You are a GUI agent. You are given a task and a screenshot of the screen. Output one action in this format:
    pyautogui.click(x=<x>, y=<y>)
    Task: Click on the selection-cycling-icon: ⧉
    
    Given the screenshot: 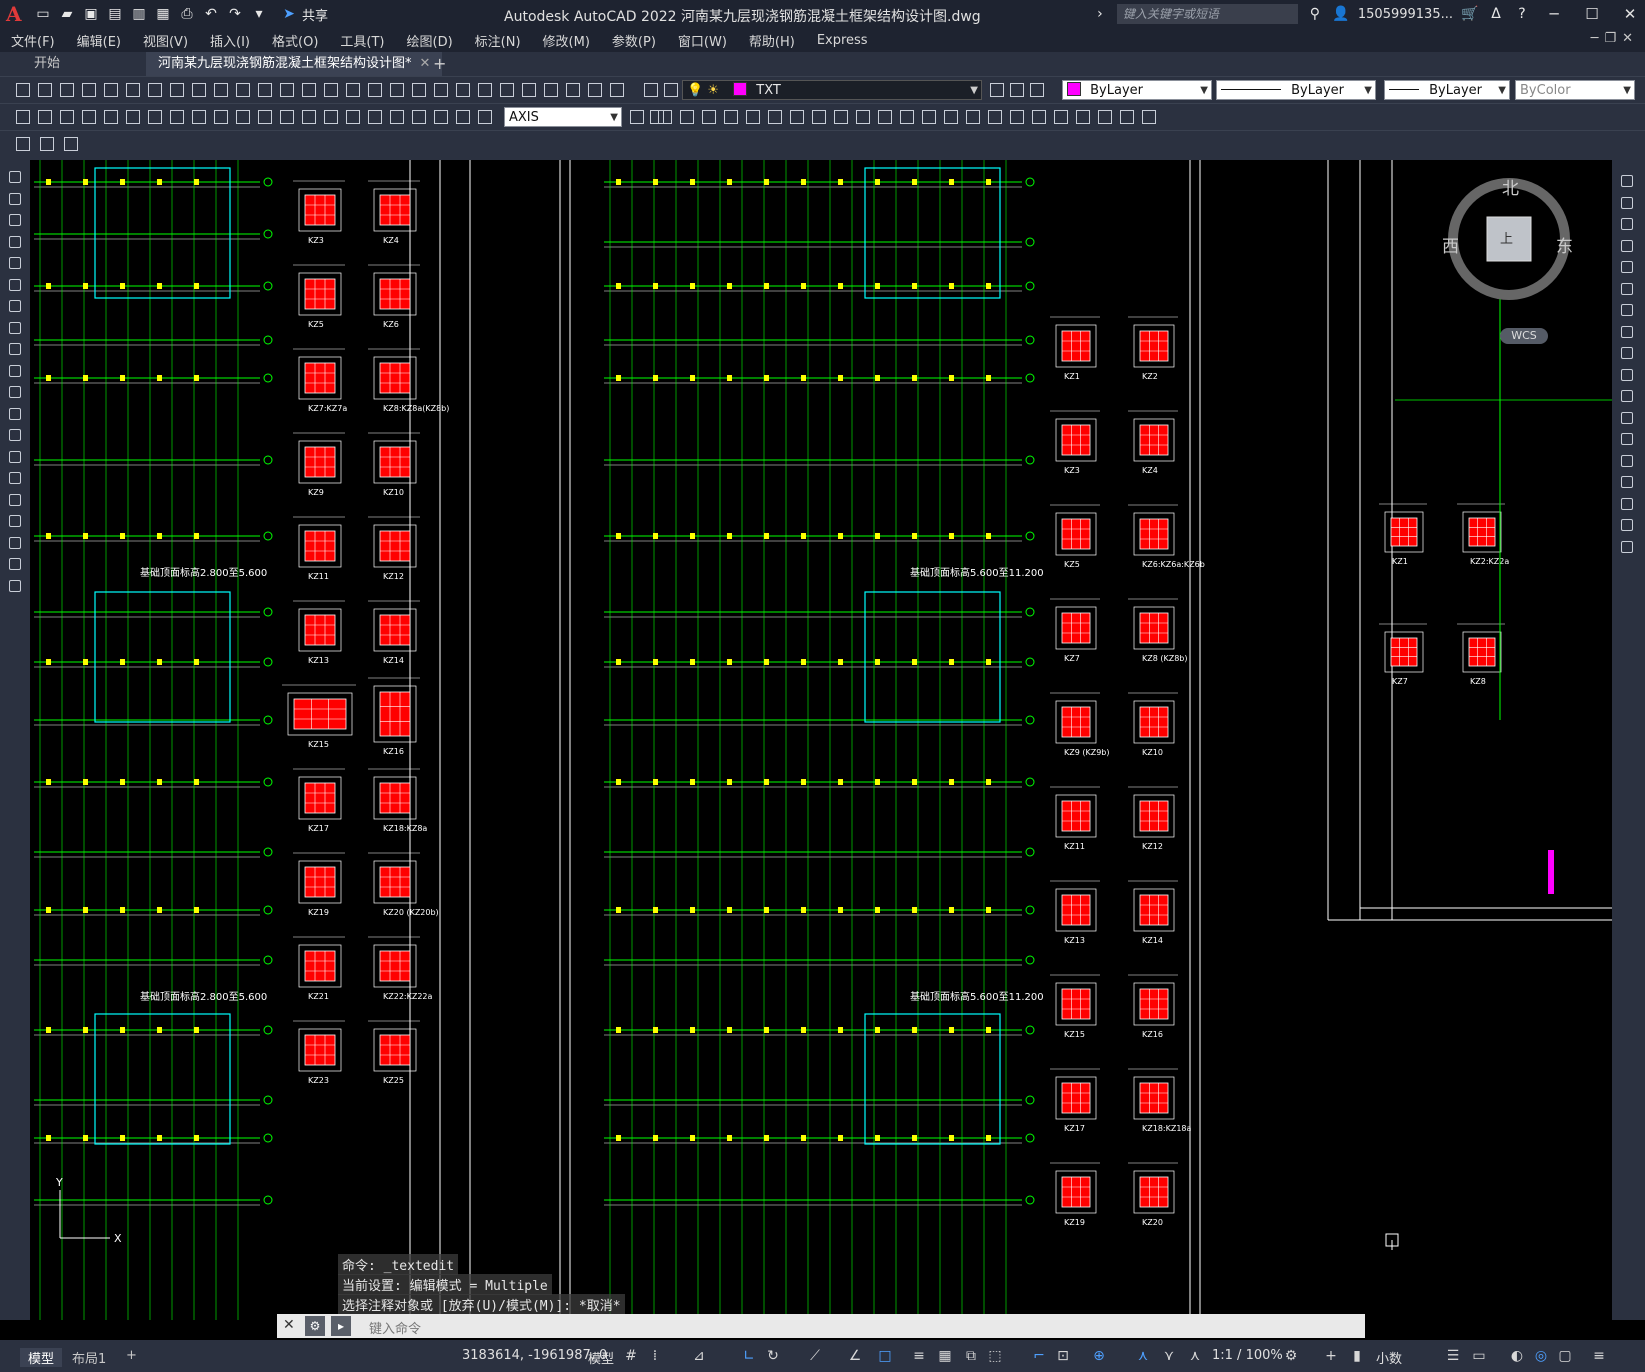 What is the action you would take?
    pyautogui.click(x=971, y=1356)
    